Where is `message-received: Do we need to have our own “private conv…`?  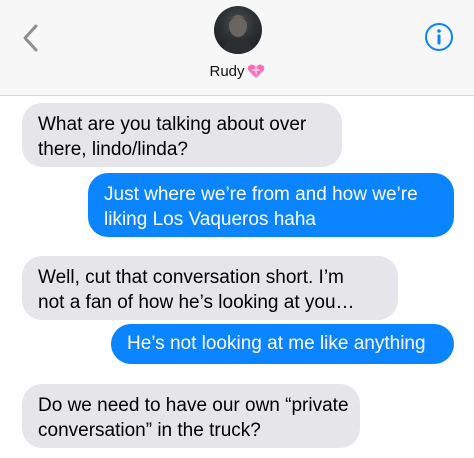 message-received: Do we need to have our own “private conv… is located at coordinates (191, 416).